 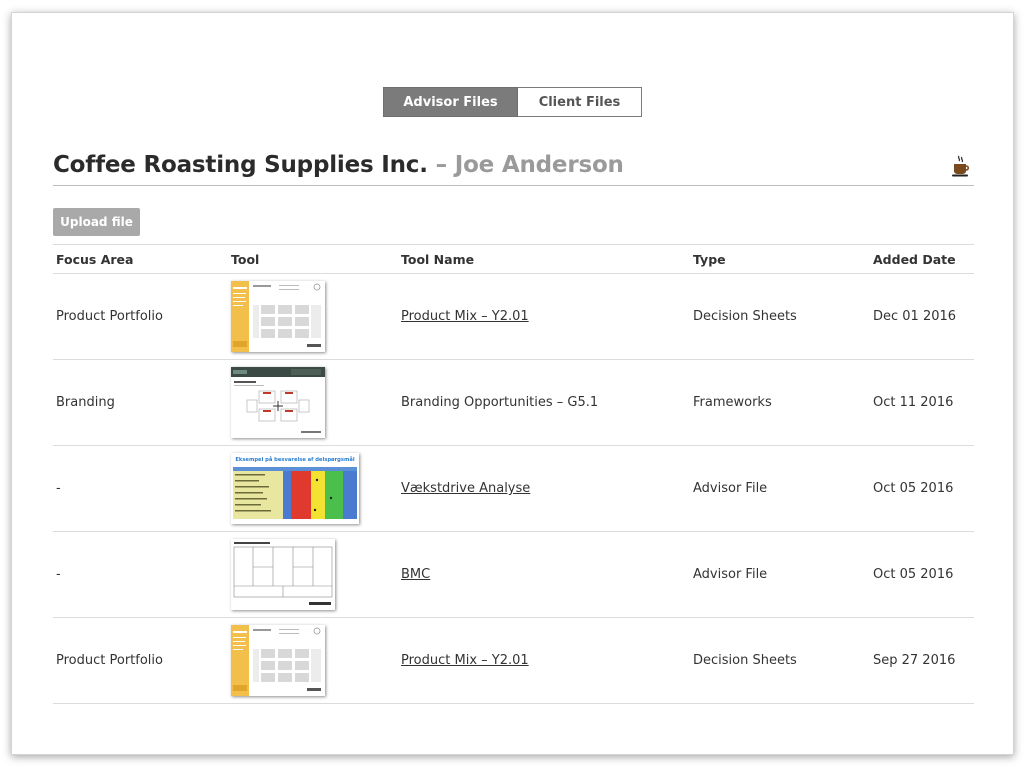 What do you see at coordinates (914, 660) in the screenshot?
I see `added-date-cell: Sep 27 2016` at bounding box center [914, 660].